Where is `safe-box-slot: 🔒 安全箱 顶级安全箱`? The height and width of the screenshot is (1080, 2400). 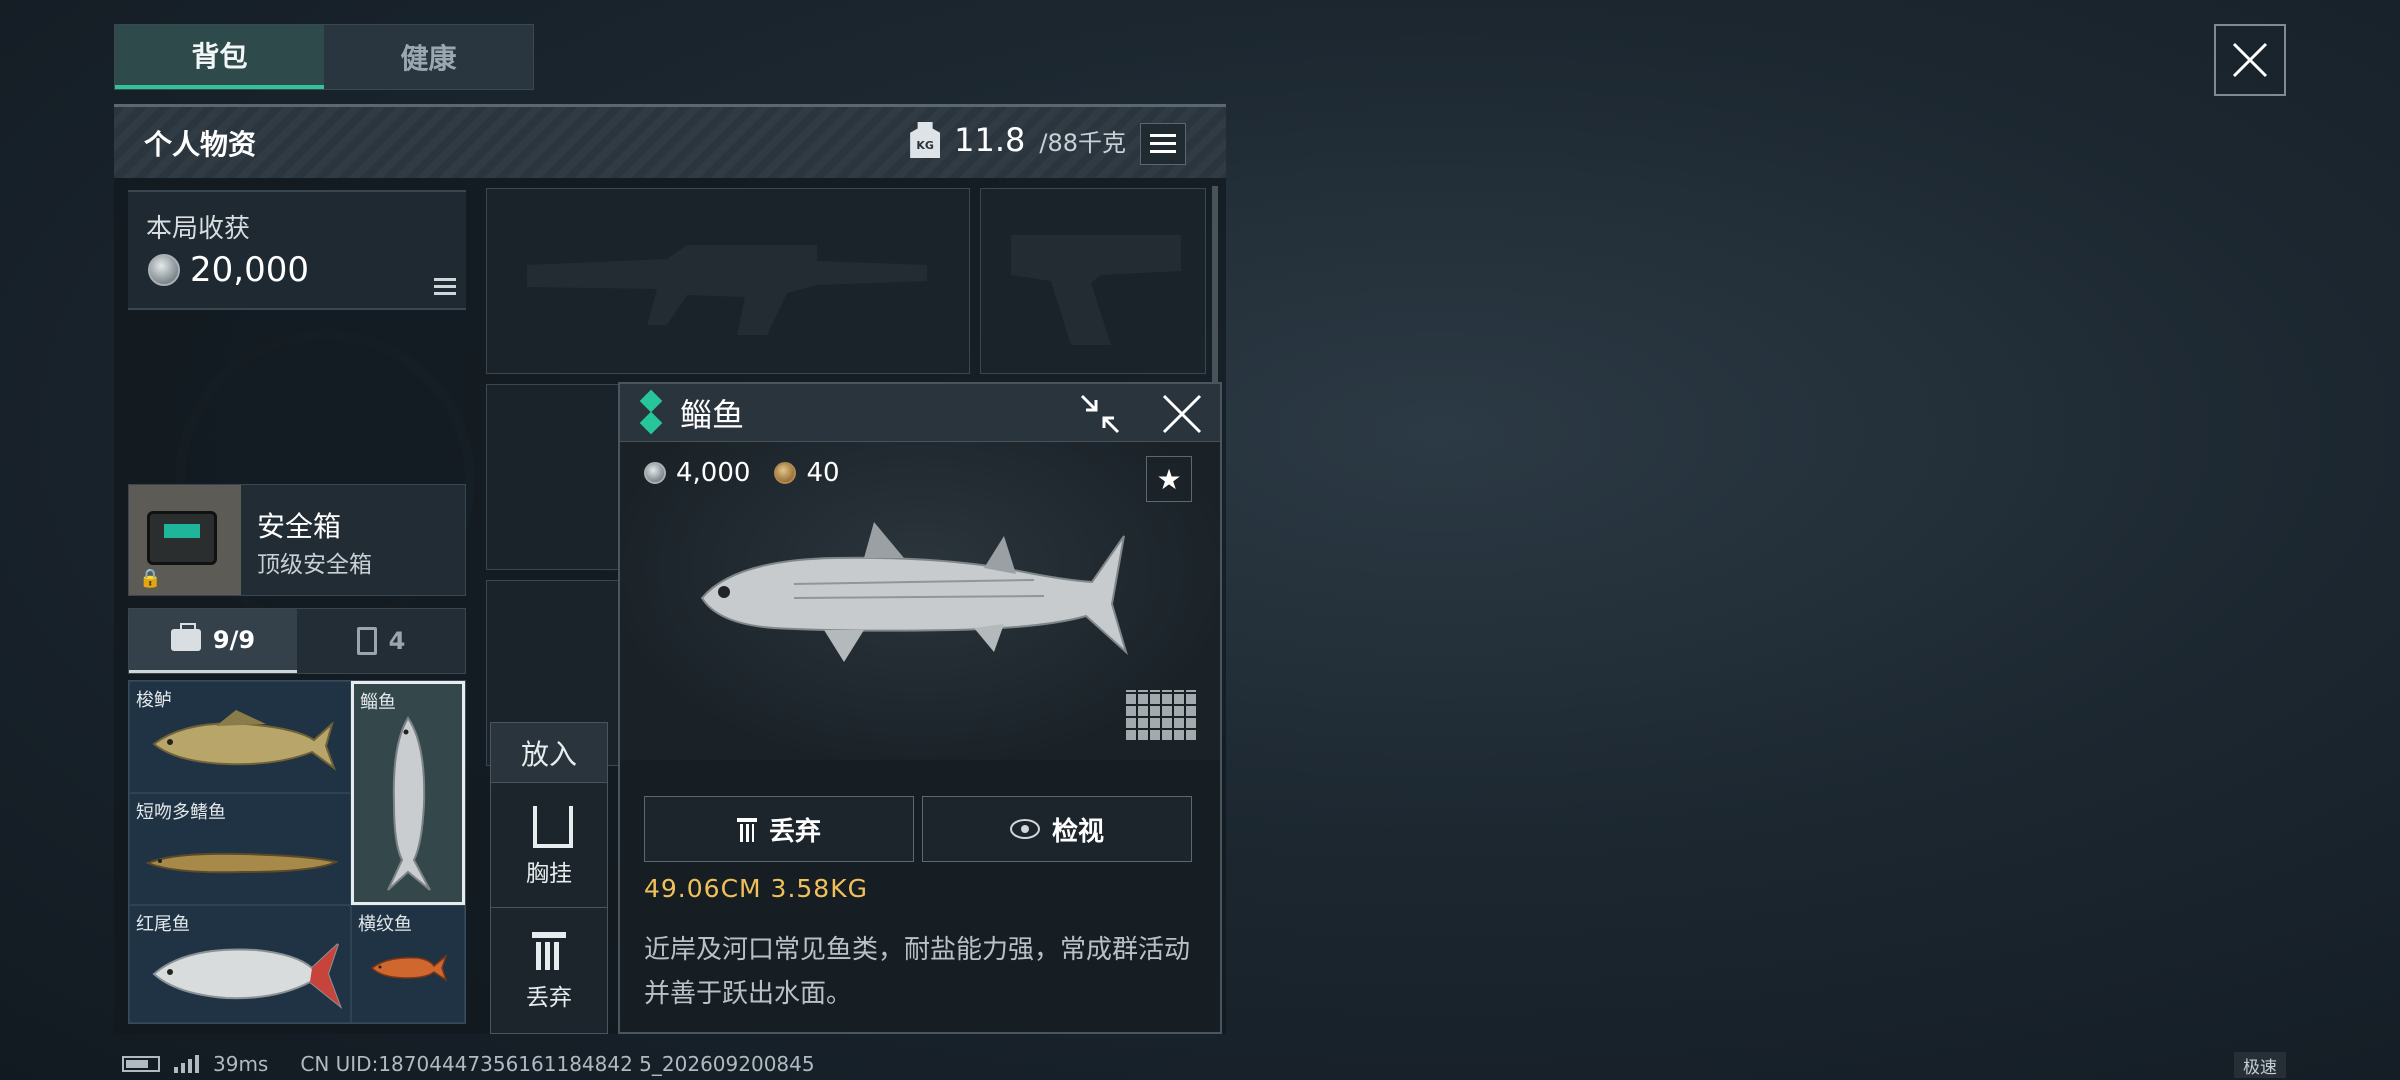
safe-box-slot: 🔒 安全箱 顶级安全箱 is located at coordinates (297, 540).